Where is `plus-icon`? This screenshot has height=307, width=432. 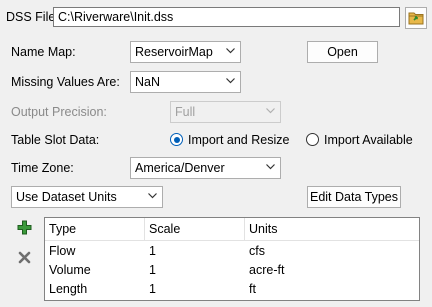
plus-icon is located at coordinates (24, 227).